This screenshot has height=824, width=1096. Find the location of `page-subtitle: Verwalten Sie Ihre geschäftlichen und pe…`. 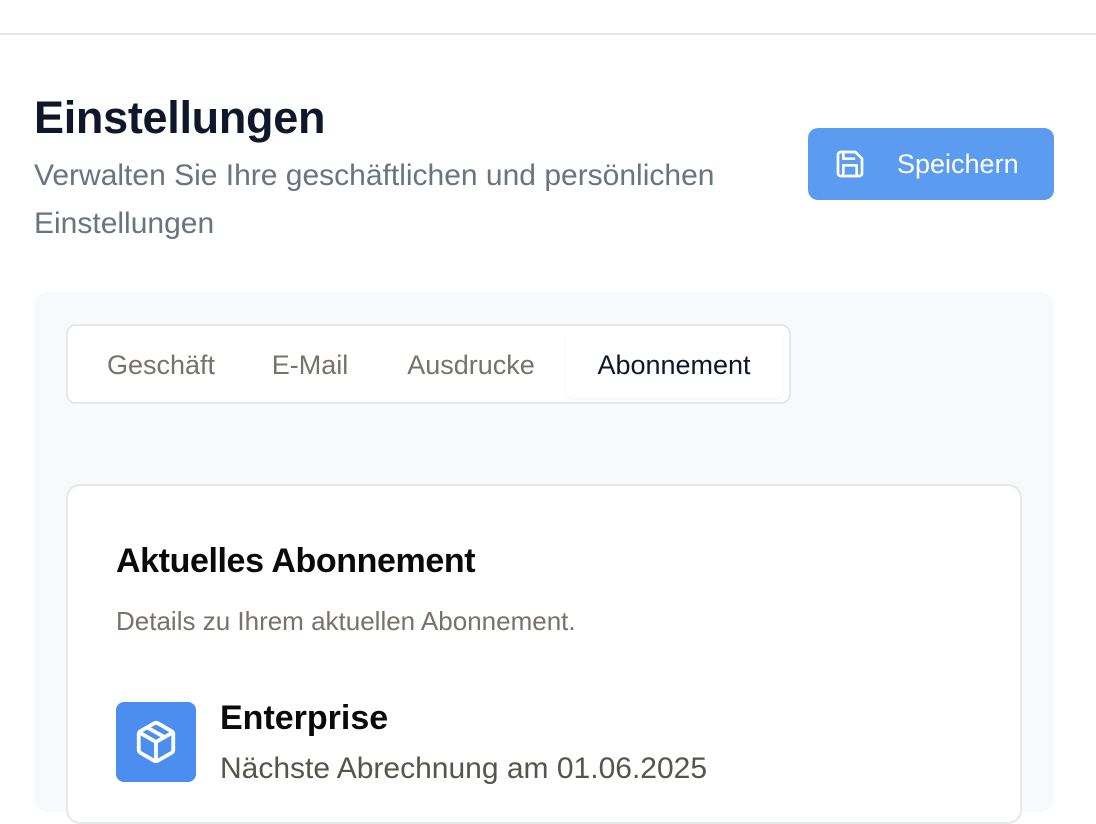

page-subtitle: Verwalten Sie Ihre geschäftlichen und pe… is located at coordinates (374, 199).